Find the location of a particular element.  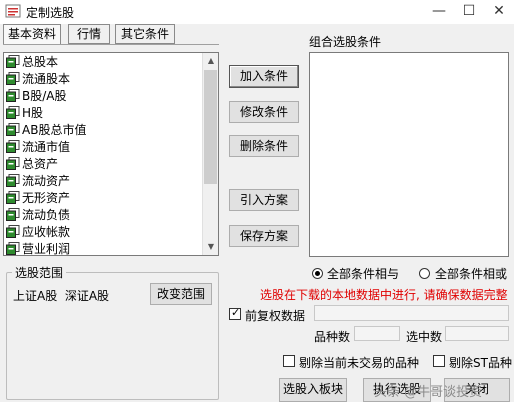

list-item: 无形资产 is located at coordinates (38, 198).